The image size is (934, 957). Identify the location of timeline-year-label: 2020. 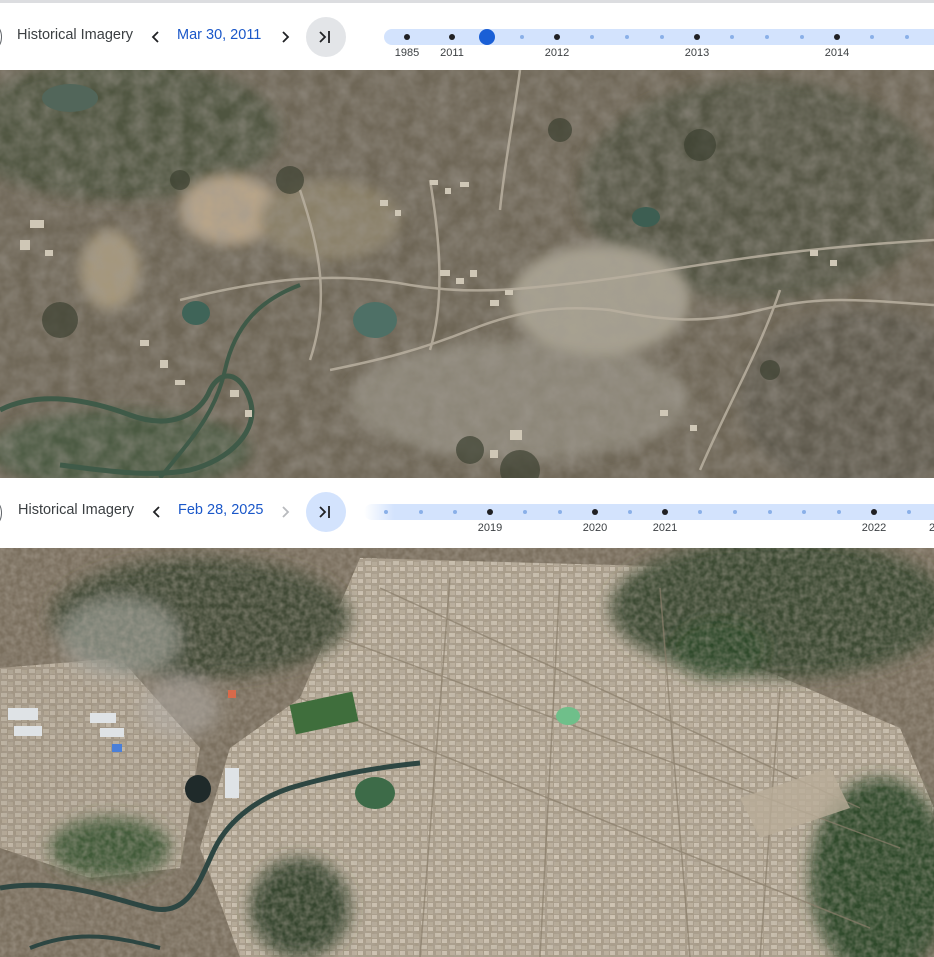
(595, 528).